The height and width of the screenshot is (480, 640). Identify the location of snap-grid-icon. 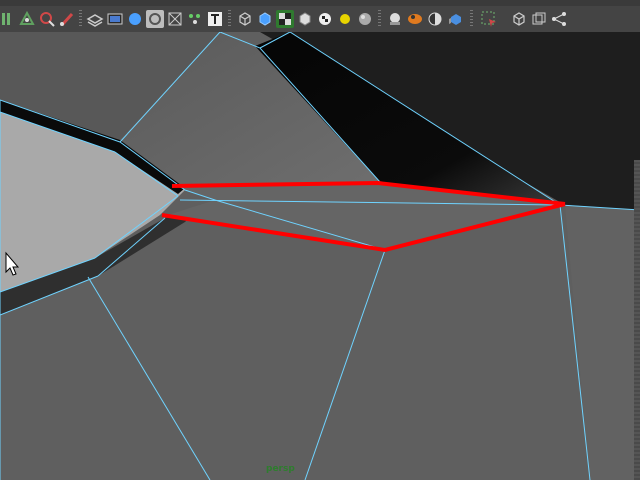
(9, 19).